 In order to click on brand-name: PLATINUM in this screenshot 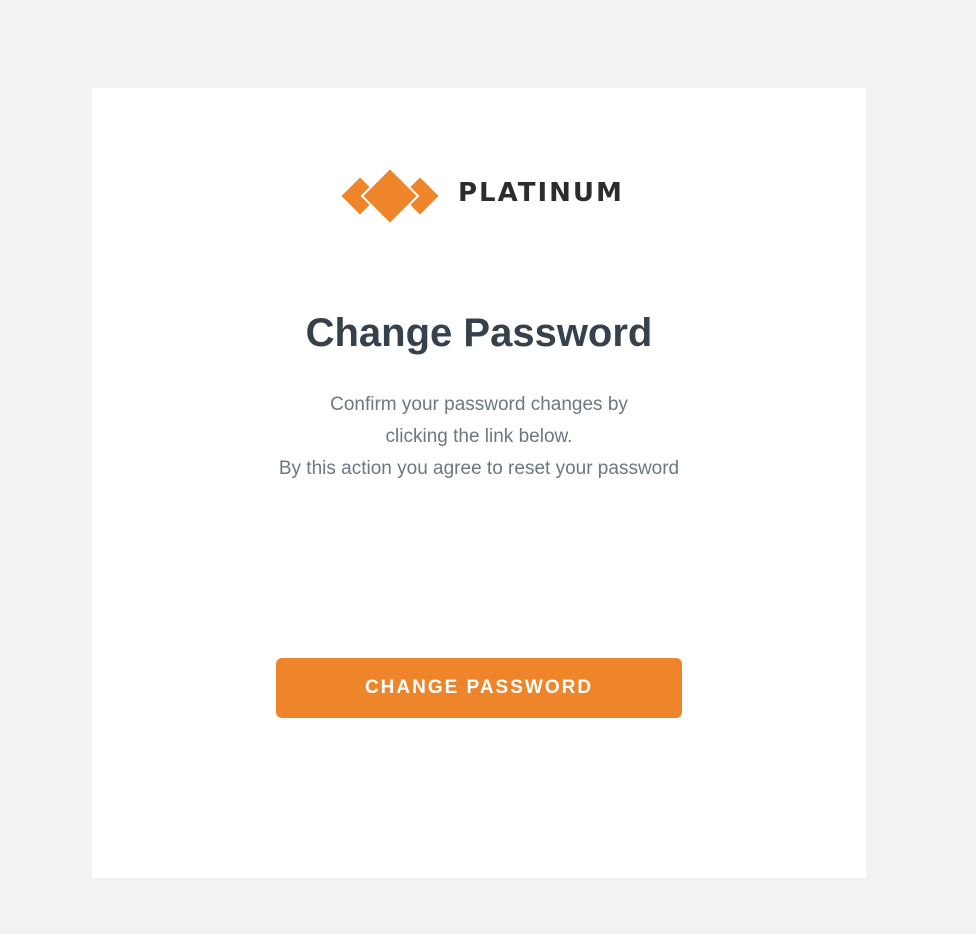, I will do `click(541, 193)`.